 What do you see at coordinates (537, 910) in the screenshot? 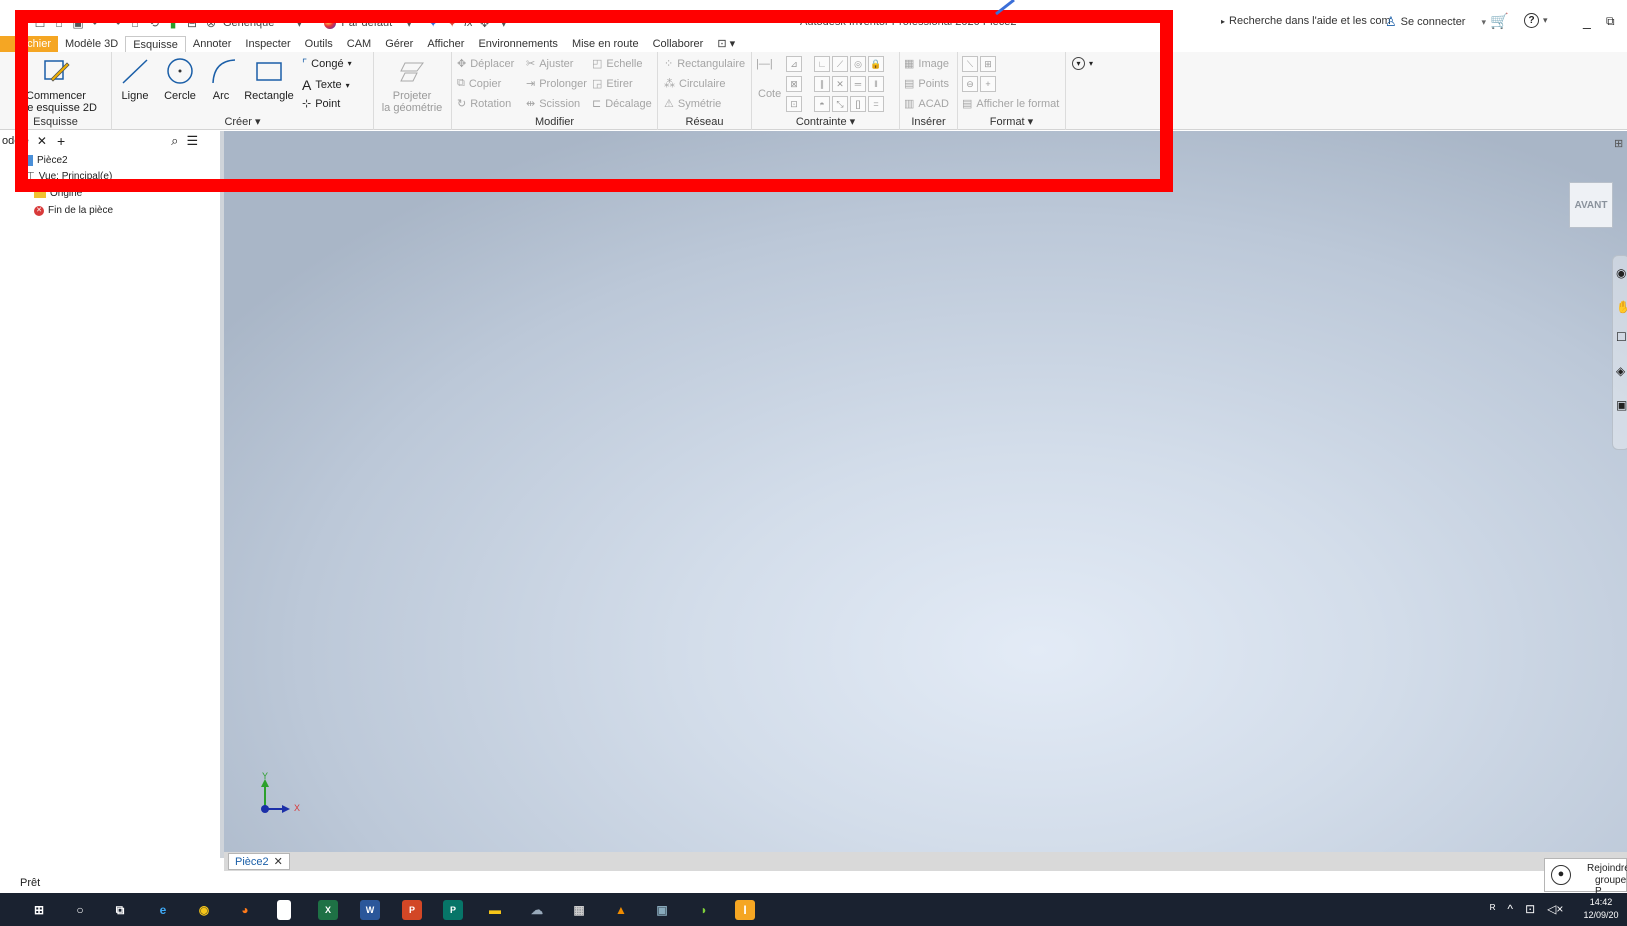
I see `network-icon: ☁` at bounding box center [537, 910].